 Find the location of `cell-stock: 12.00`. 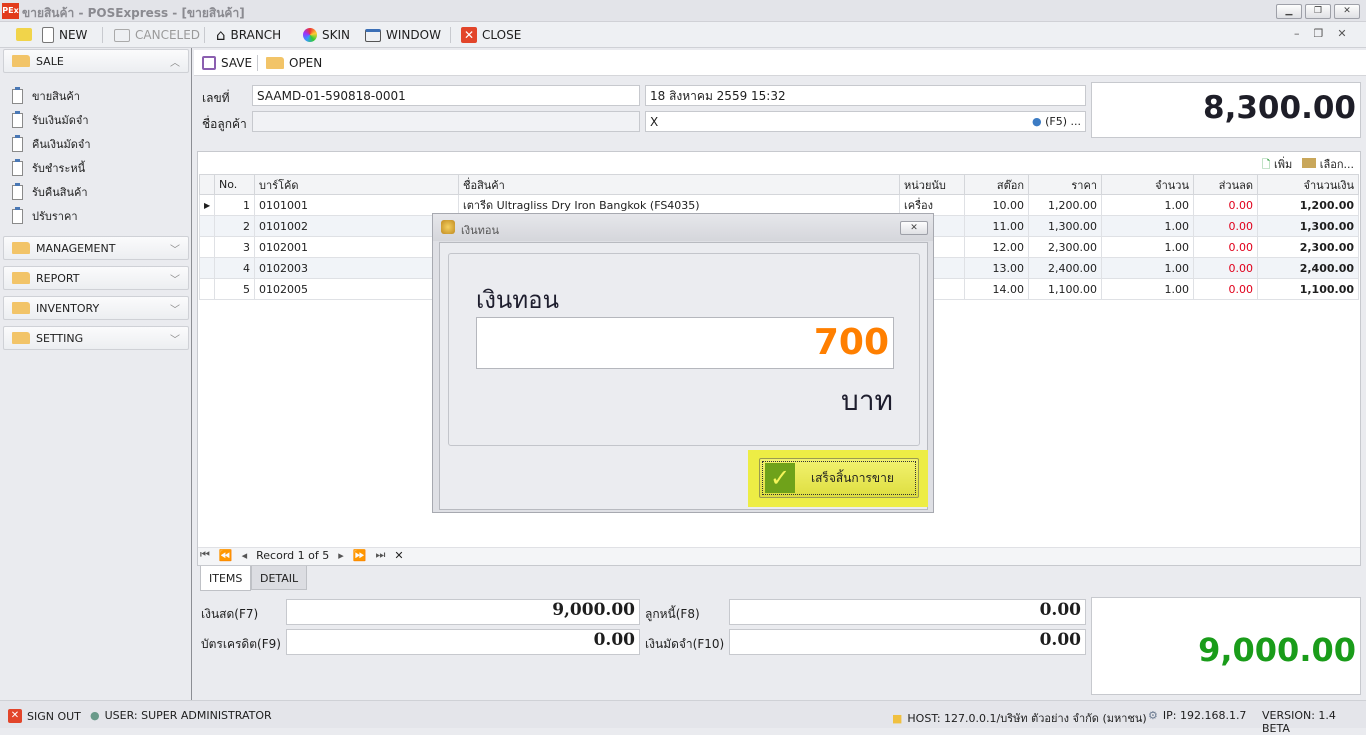

cell-stock: 12.00 is located at coordinates (996, 247).